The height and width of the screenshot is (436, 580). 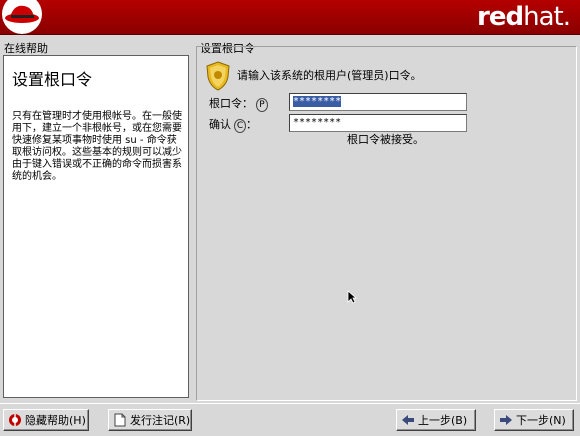 I want to click on top-banner: redhat., so click(x=290, y=17).